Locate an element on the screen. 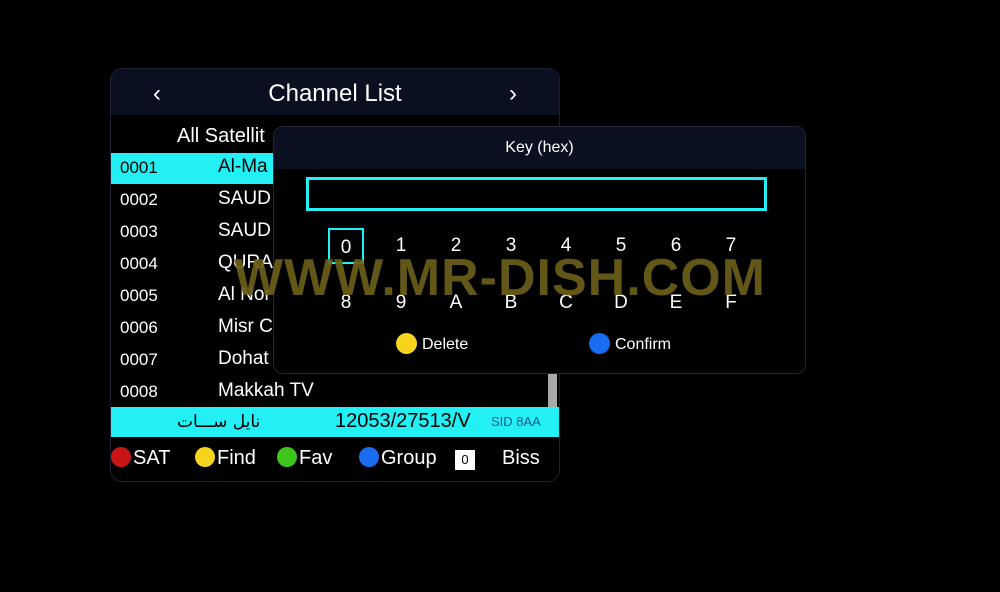  transponder-frequency: 12053/27513/V is located at coordinates (403, 421).